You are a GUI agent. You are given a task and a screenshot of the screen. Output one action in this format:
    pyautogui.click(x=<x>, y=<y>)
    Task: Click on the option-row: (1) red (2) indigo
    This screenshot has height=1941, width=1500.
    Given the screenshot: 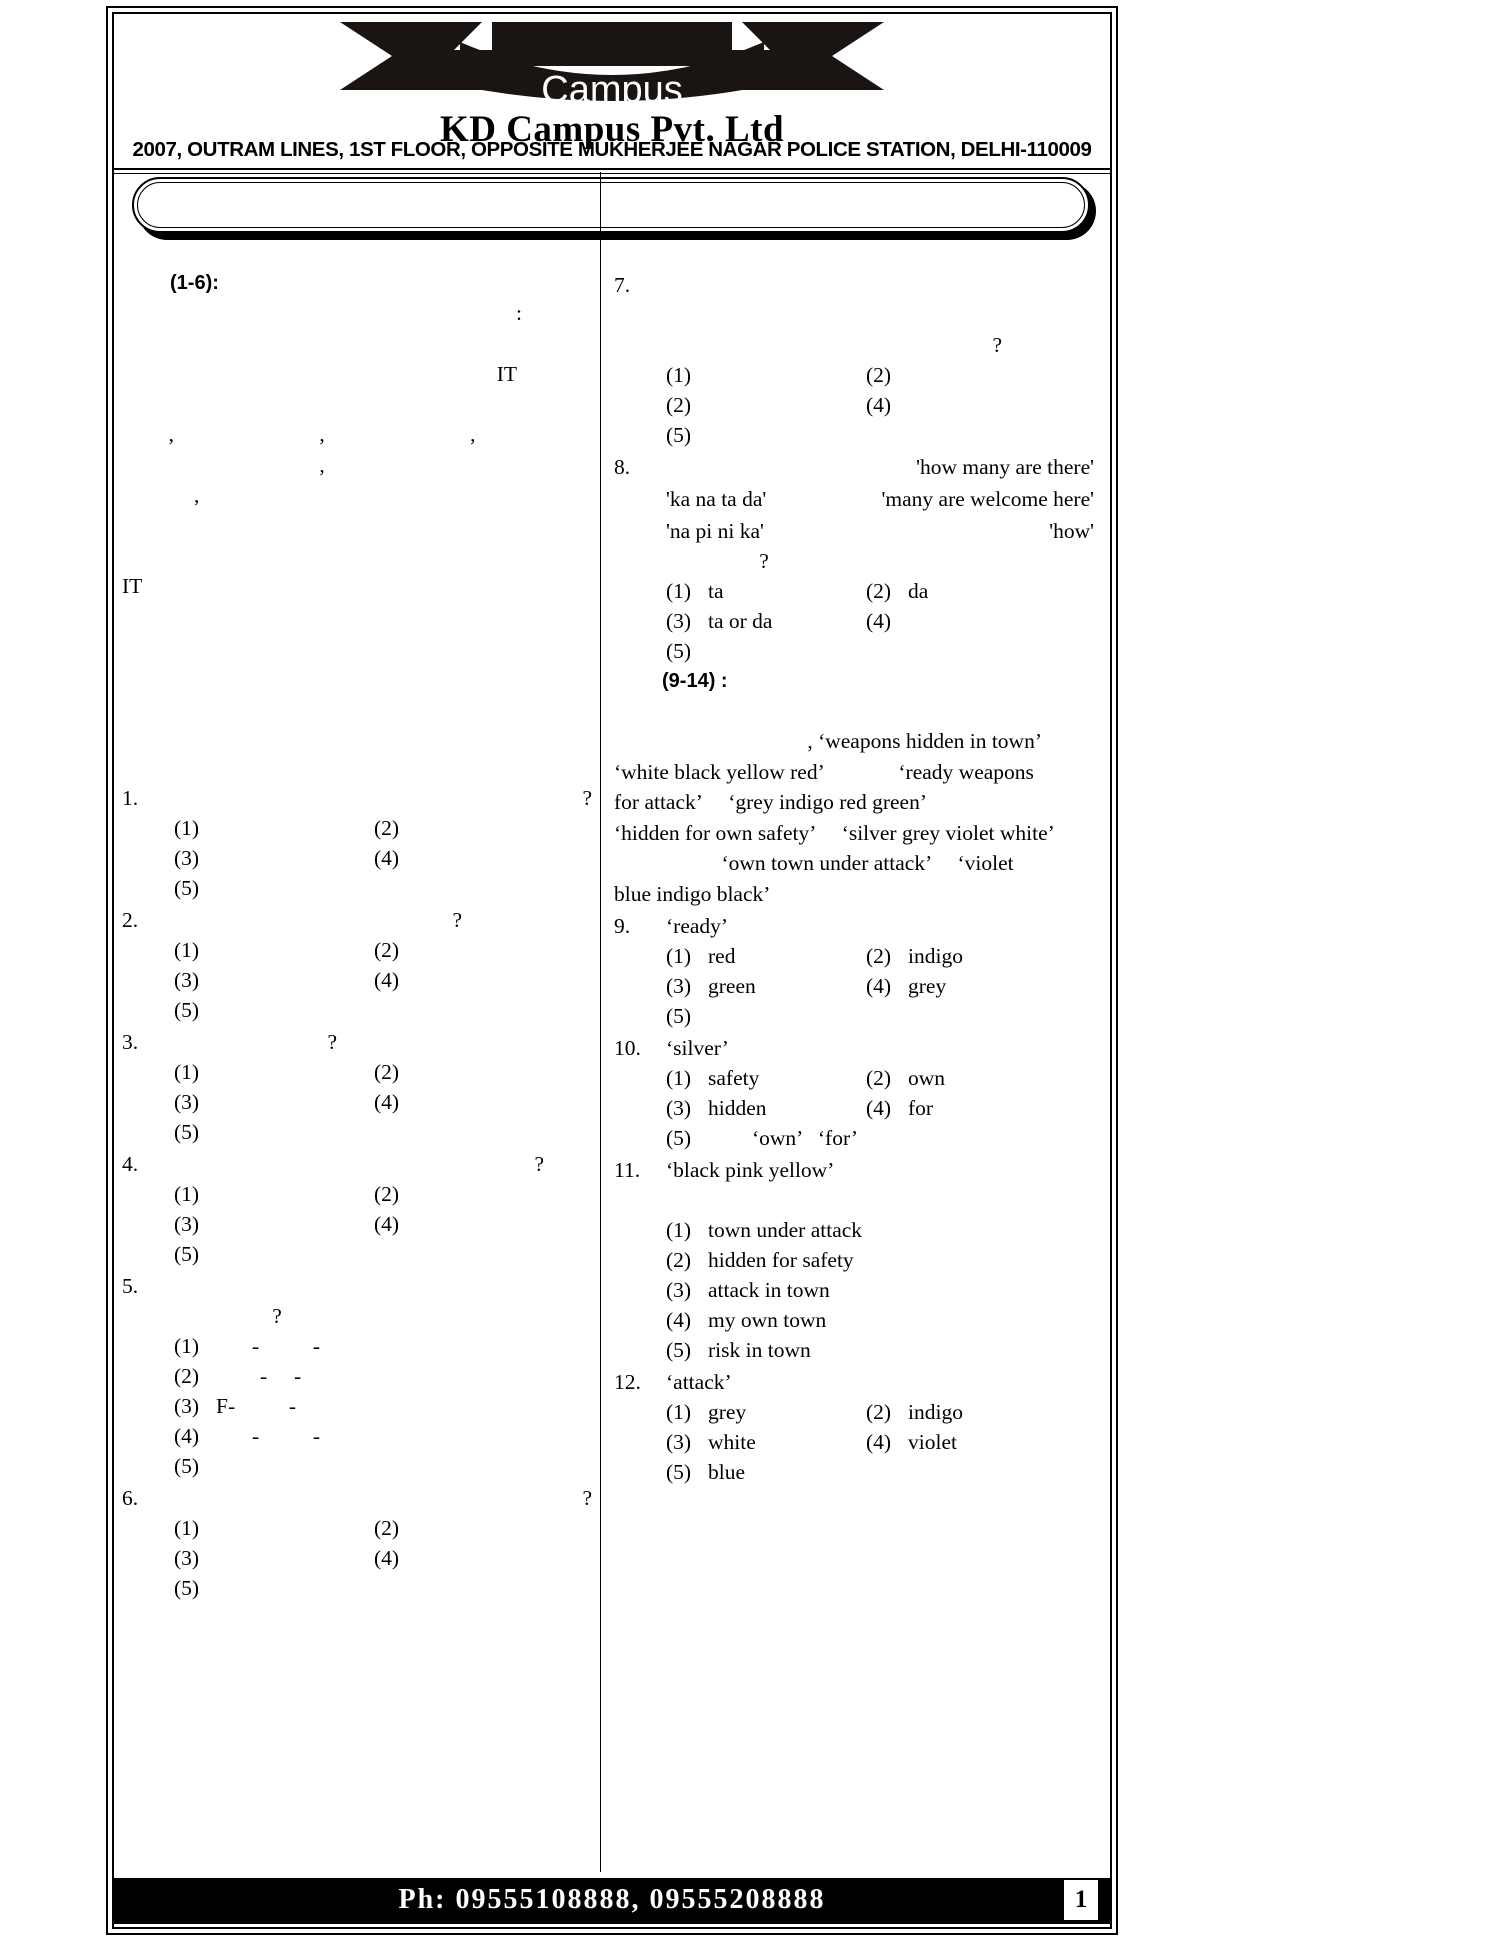 What is the action you would take?
    pyautogui.click(x=880, y=956)
    